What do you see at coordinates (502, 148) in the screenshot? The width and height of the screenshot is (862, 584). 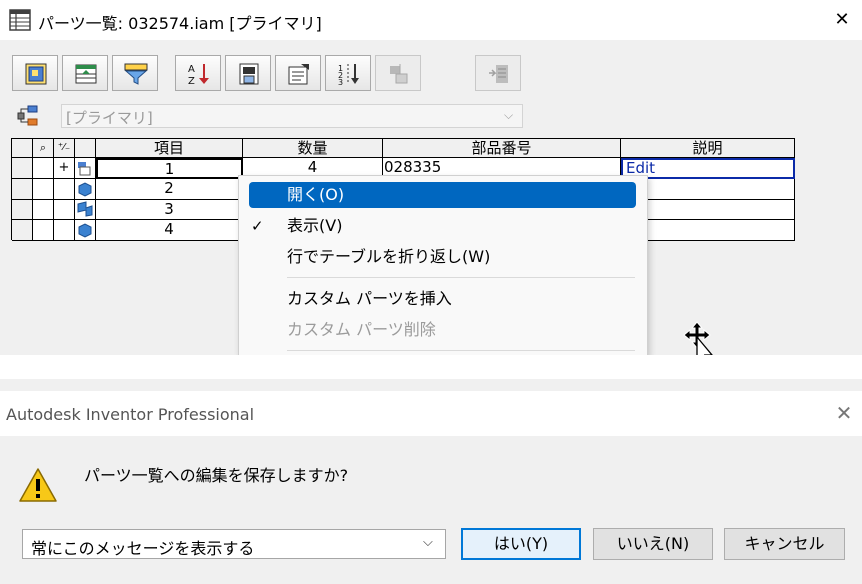 I see `column-header-part-number: 部品番号` at bounding box center [502, 148].